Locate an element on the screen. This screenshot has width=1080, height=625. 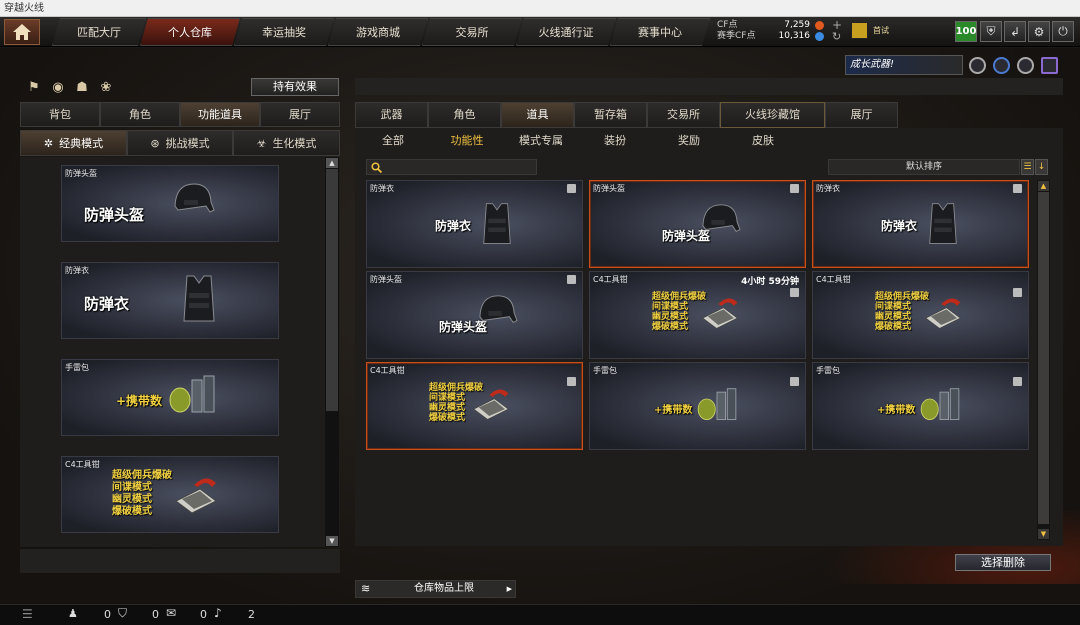
list-item: 手雷包 +携带数 is located at coordinates (170, 397).